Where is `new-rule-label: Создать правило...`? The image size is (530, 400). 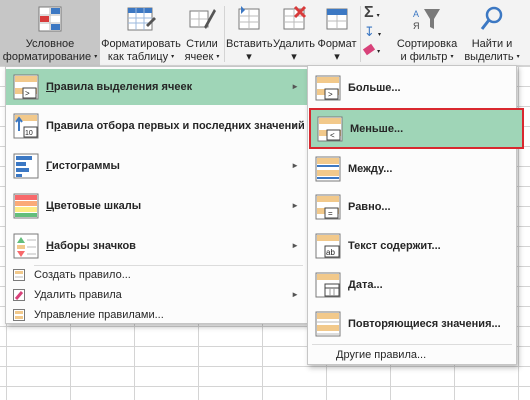
new-rule-label: Создать правило... is located at coordinates (82, 275).